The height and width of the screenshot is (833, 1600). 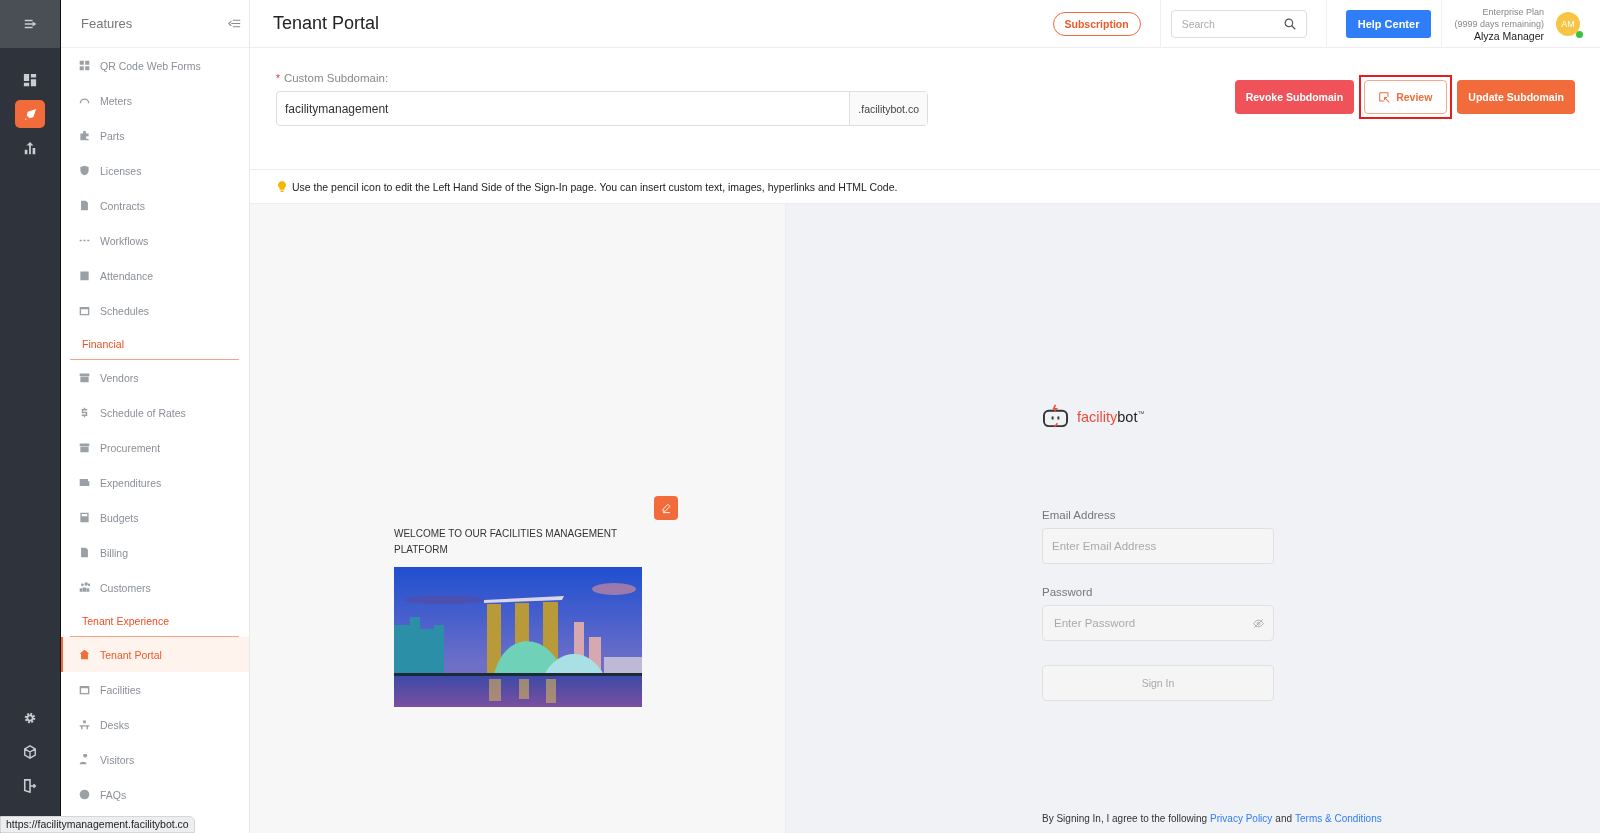 What do you see at coordinates (336, 78) in the screenshot?
I see `subdomain-label: Custom Subdomain:` at bounding box center [336, 78].